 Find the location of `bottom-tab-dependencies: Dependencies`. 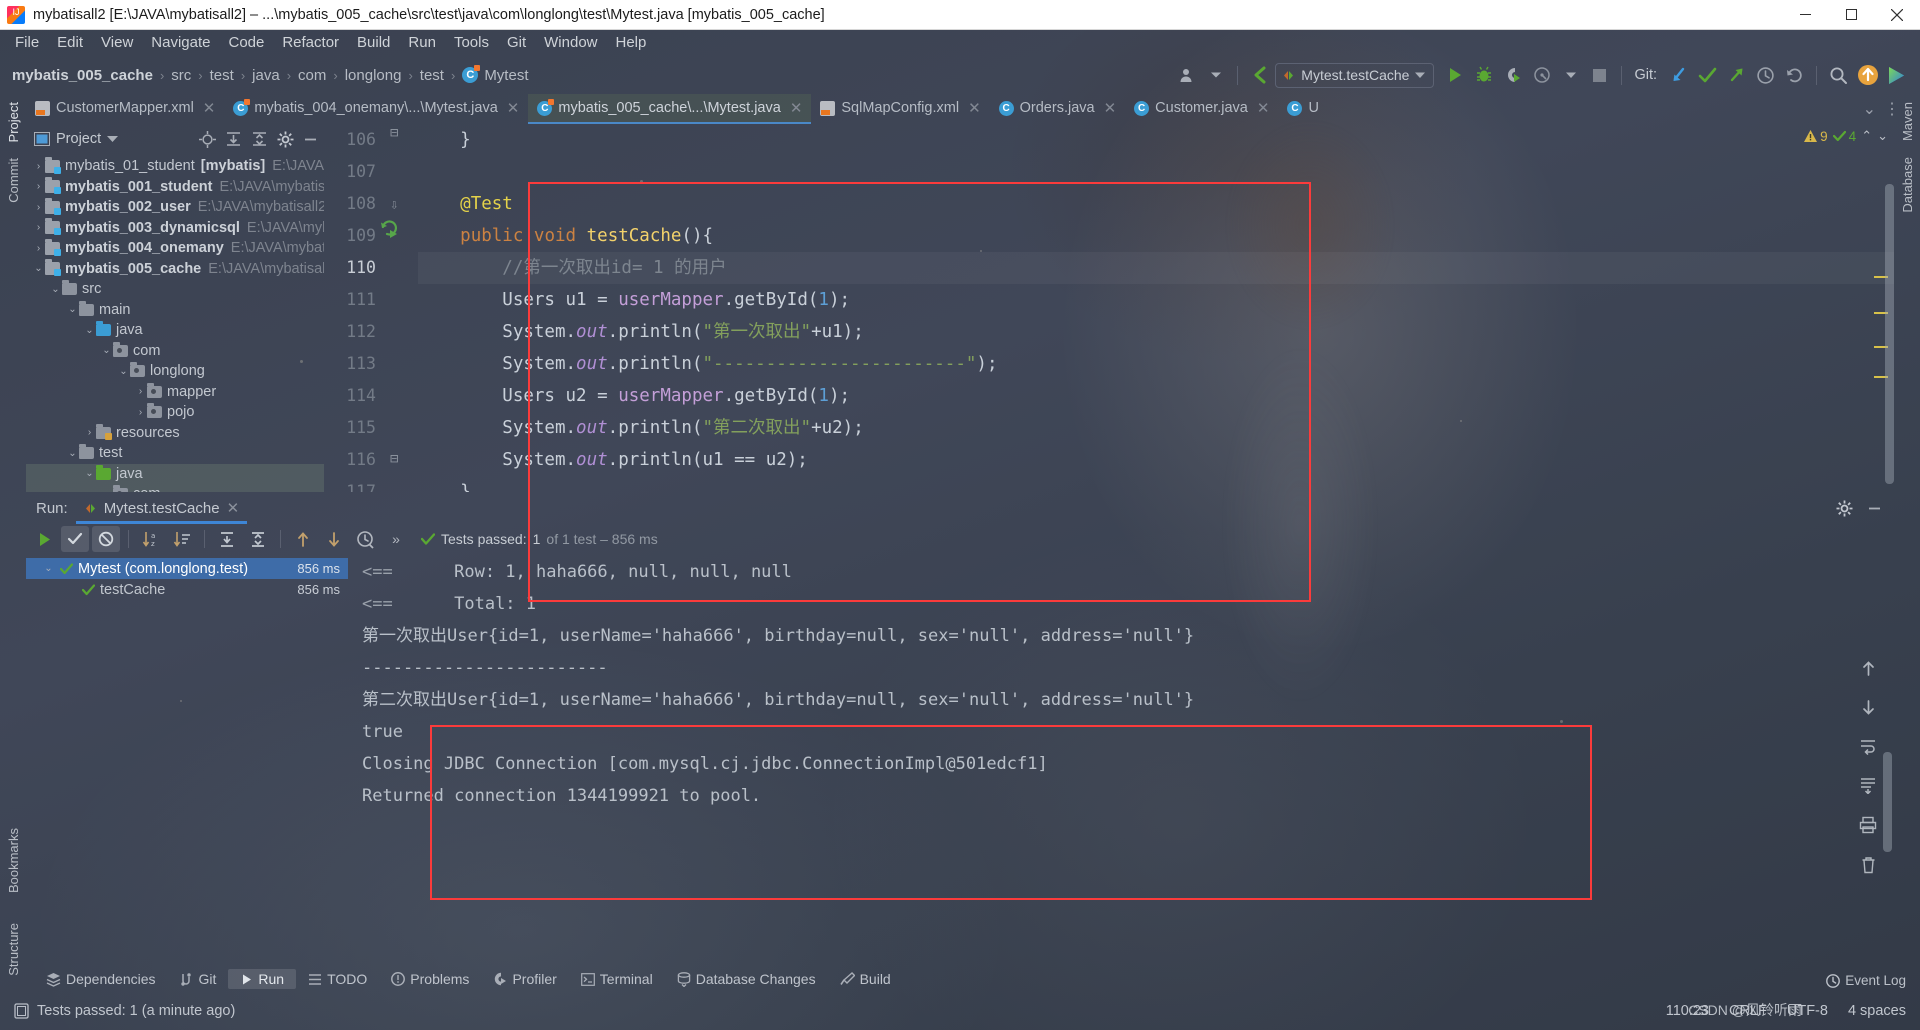

bottom-tab-dependencies: Dependencies is located at coordinates (101, 979).